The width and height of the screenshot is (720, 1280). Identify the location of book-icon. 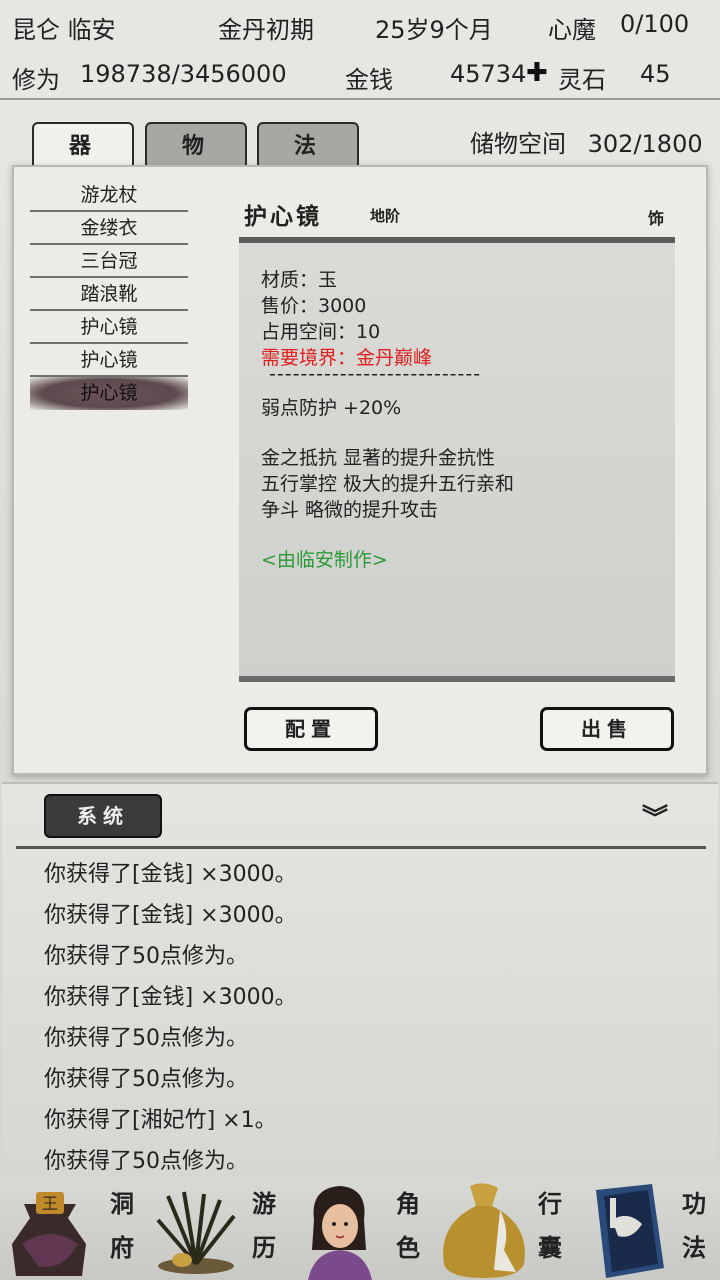
(630, 1231).